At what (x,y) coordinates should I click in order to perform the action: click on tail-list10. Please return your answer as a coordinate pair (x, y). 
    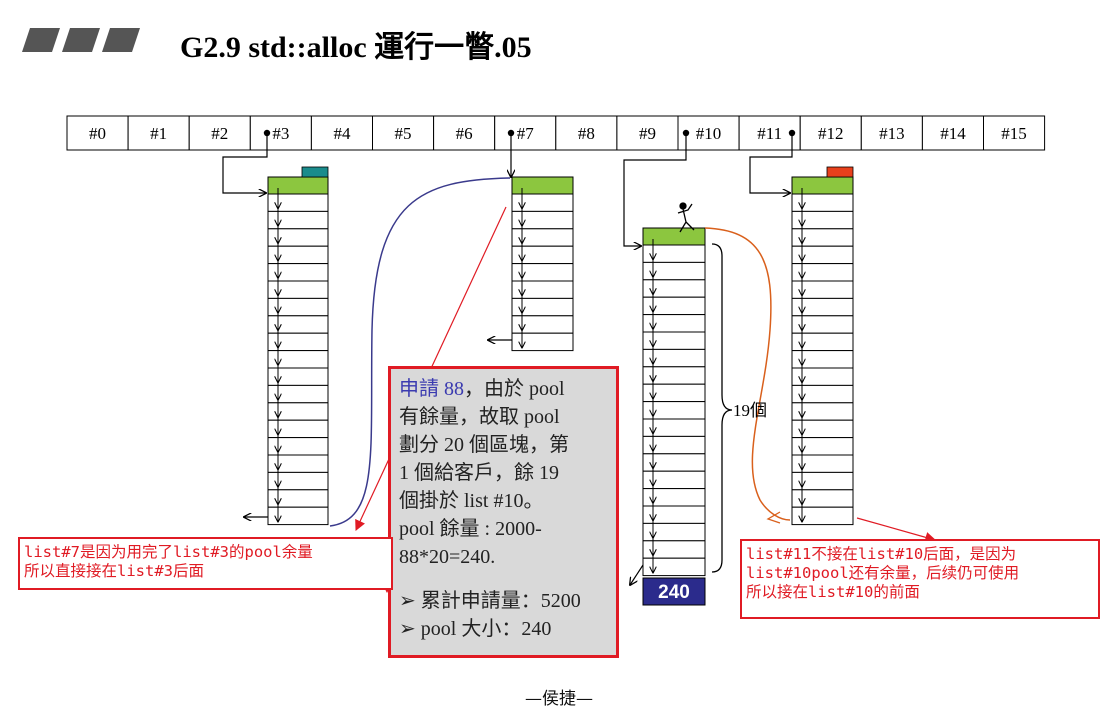
    Looking at the image, I should click on (637, 574).